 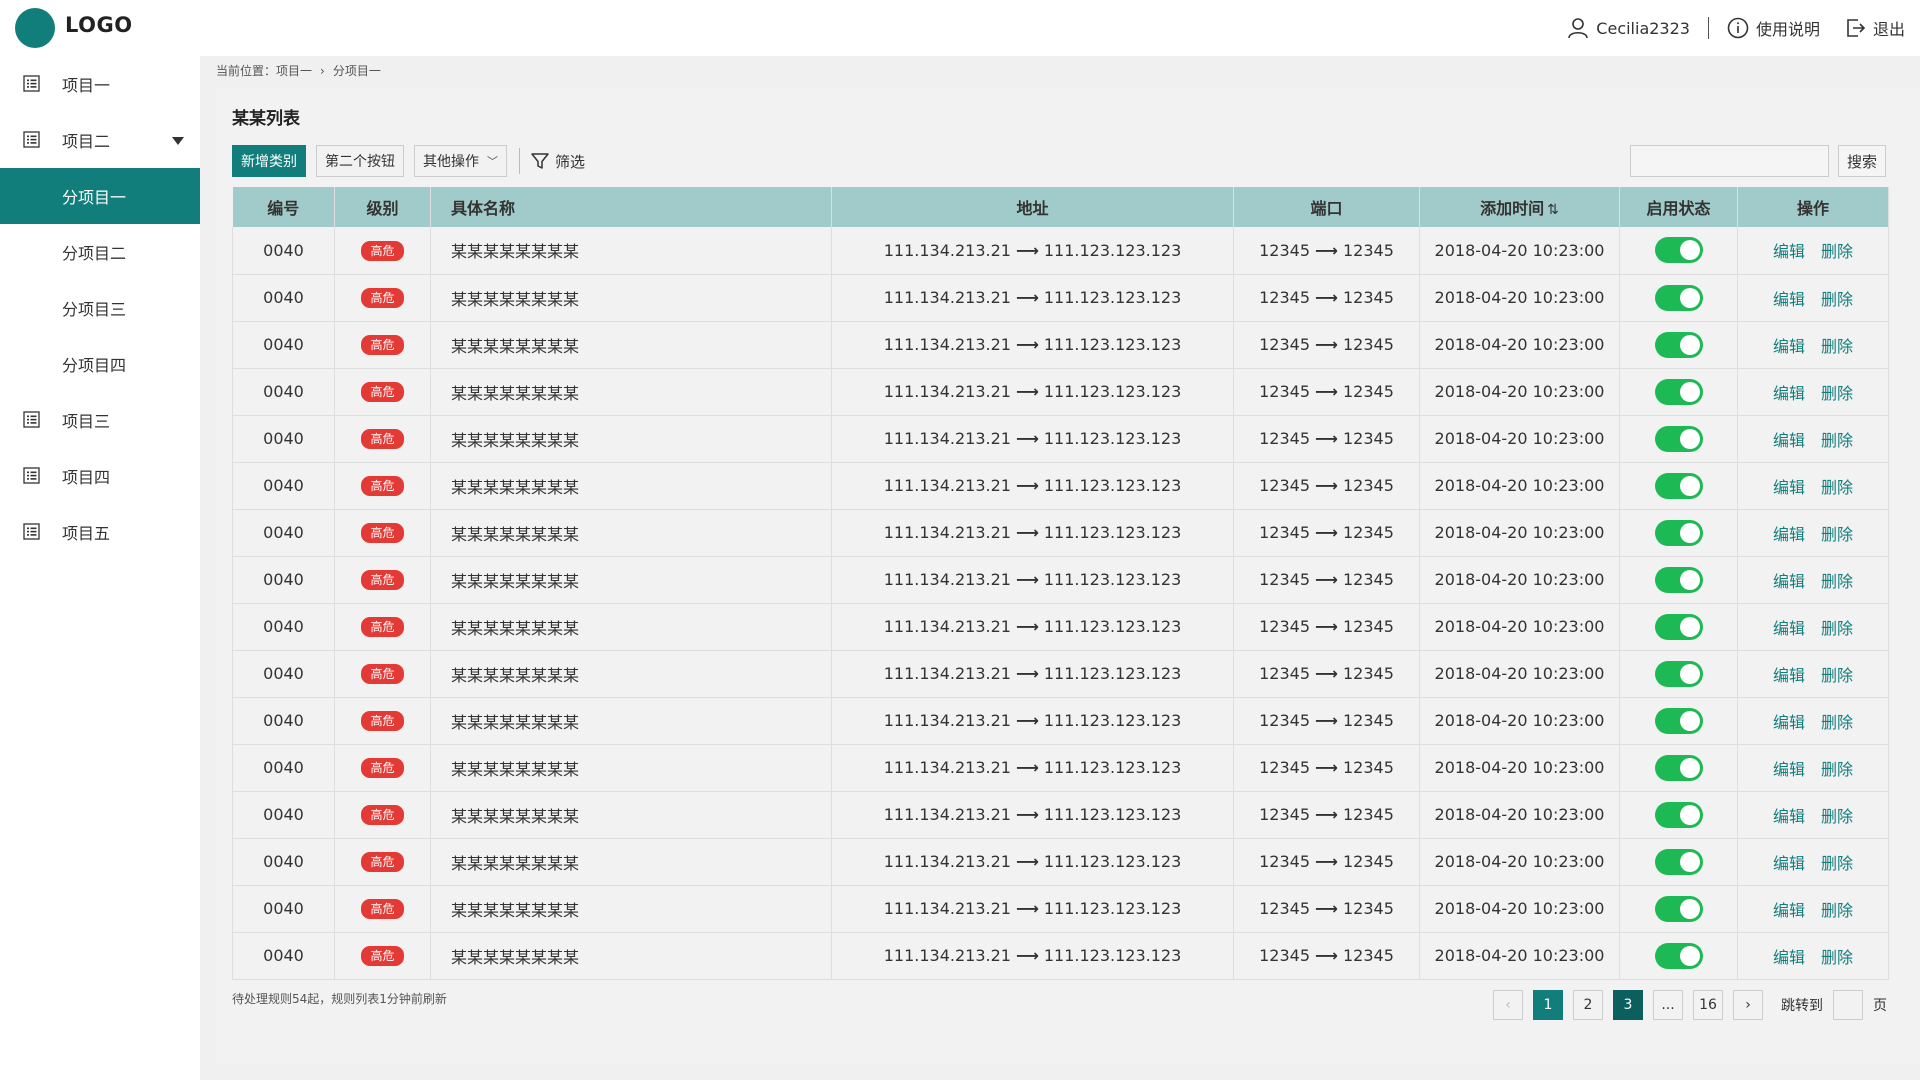 I want to click on user-menu: Cecilia2323, so click(x=1628, y=28).